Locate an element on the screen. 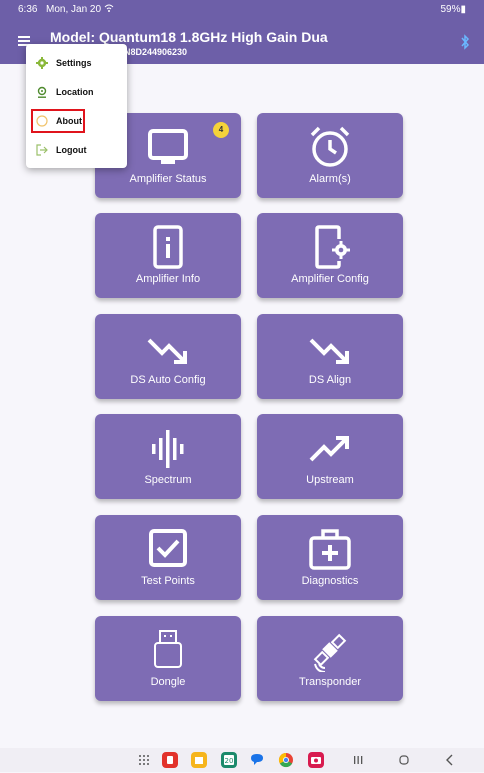  tile-amplifier-info: Amplifier Info is located at coordinates (168, 255).